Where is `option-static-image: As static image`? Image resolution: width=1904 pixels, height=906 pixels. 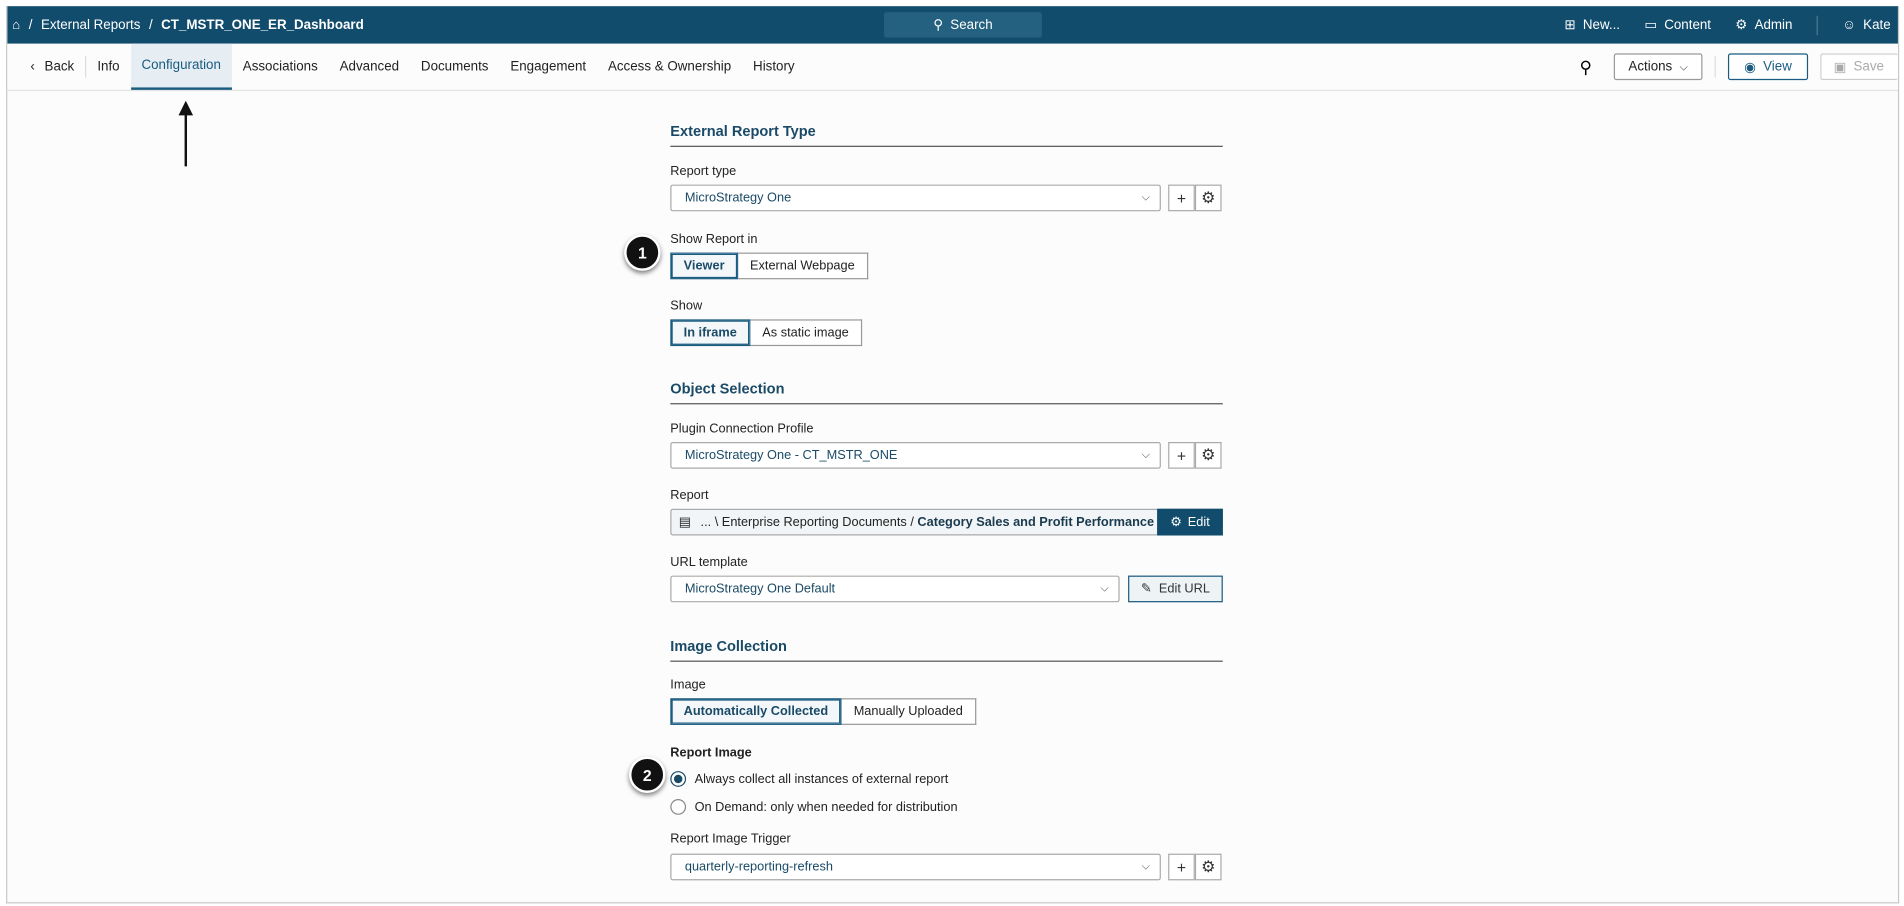 option-static-image: As static image is located at coordinates (806, 333).